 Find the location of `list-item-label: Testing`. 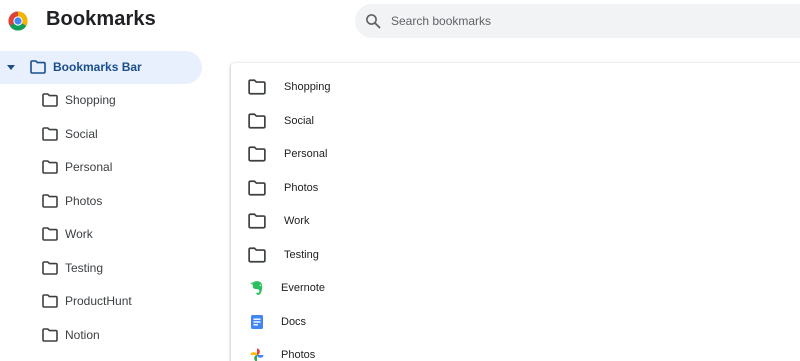

list-item-label: Testing is located at coordinates (301, 254).